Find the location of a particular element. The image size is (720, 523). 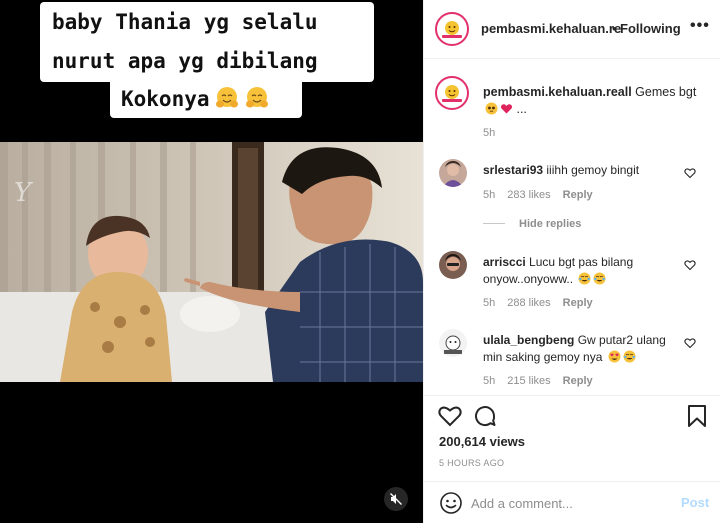

comment-body: iiihh gemoy bingit is located at coordinates (593, 170).